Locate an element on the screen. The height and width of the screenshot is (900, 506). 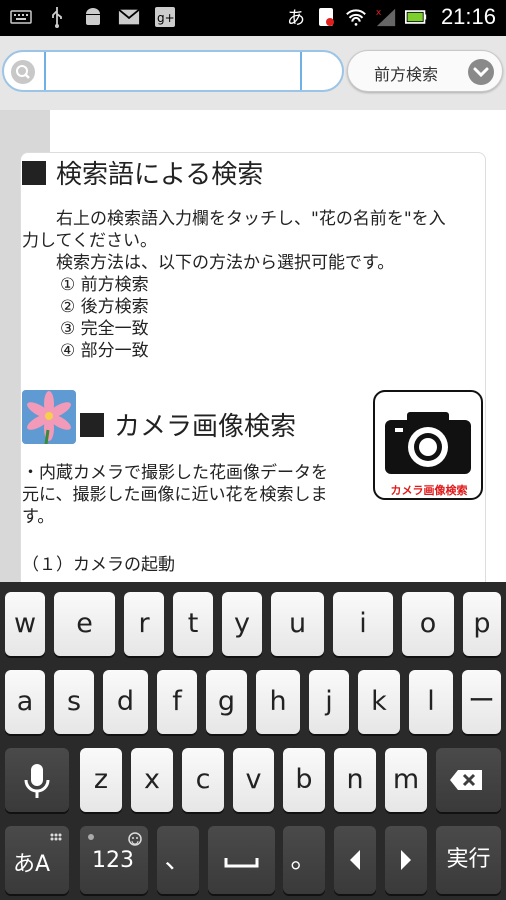
key-z: z is located at coordinates (101, 780).